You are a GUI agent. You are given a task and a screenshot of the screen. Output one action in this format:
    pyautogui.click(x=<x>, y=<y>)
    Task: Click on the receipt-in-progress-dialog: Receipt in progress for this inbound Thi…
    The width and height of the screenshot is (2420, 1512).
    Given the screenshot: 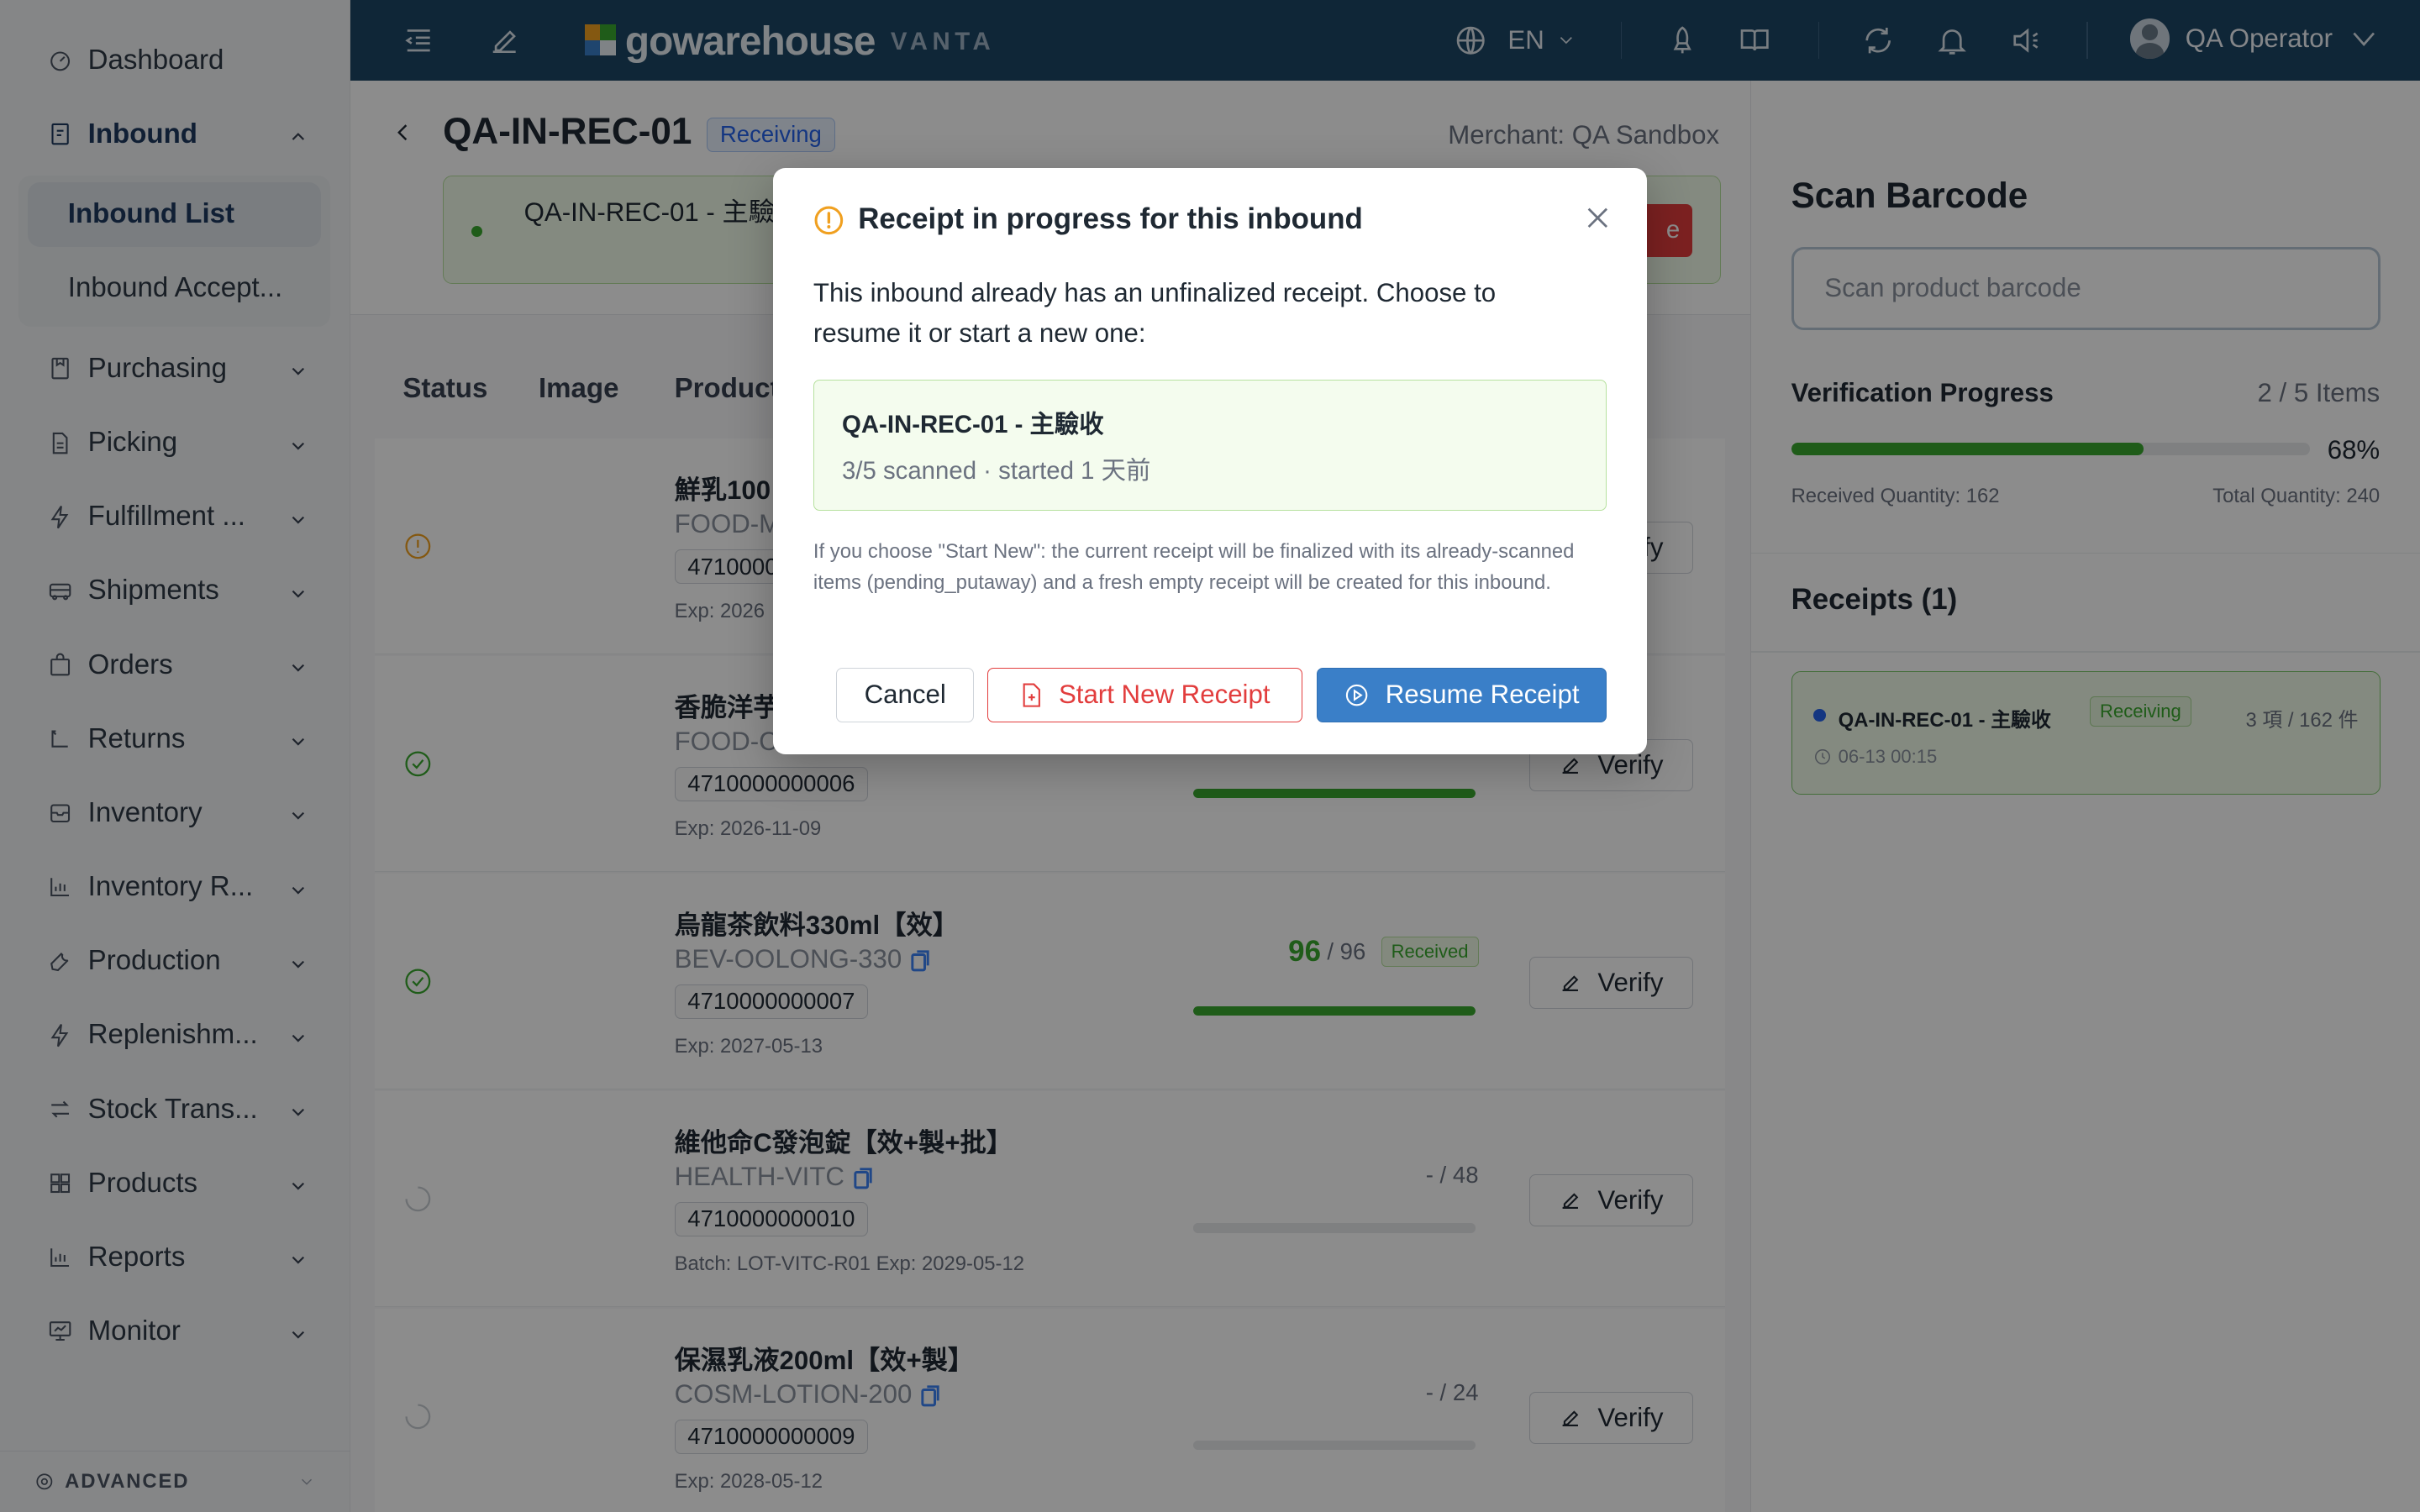 What is the action you would take?
    pyautogui.click(x=1210, y=461)
    